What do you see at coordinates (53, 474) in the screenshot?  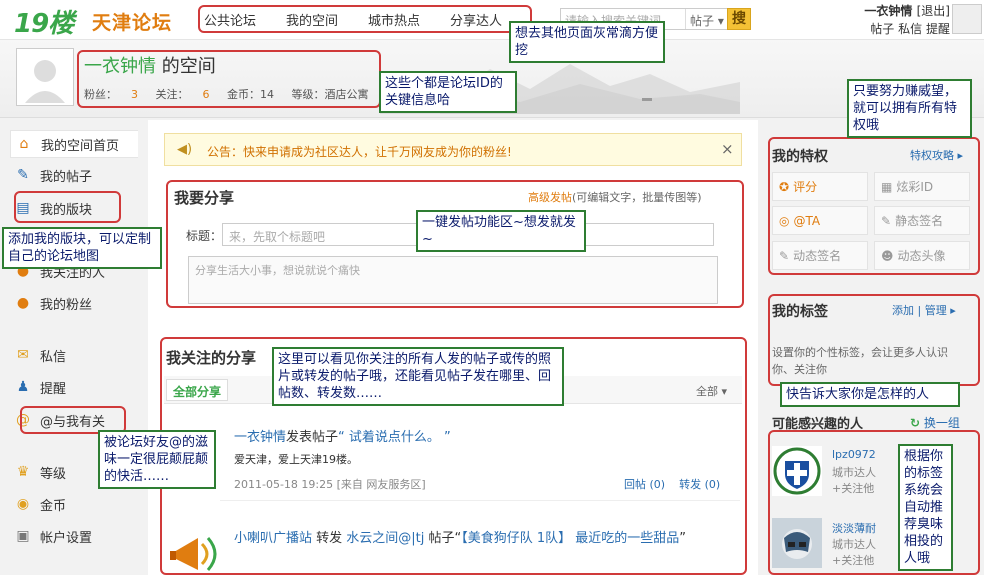 I see `sidebar-label: 等级` at bounding box center [53, 474].